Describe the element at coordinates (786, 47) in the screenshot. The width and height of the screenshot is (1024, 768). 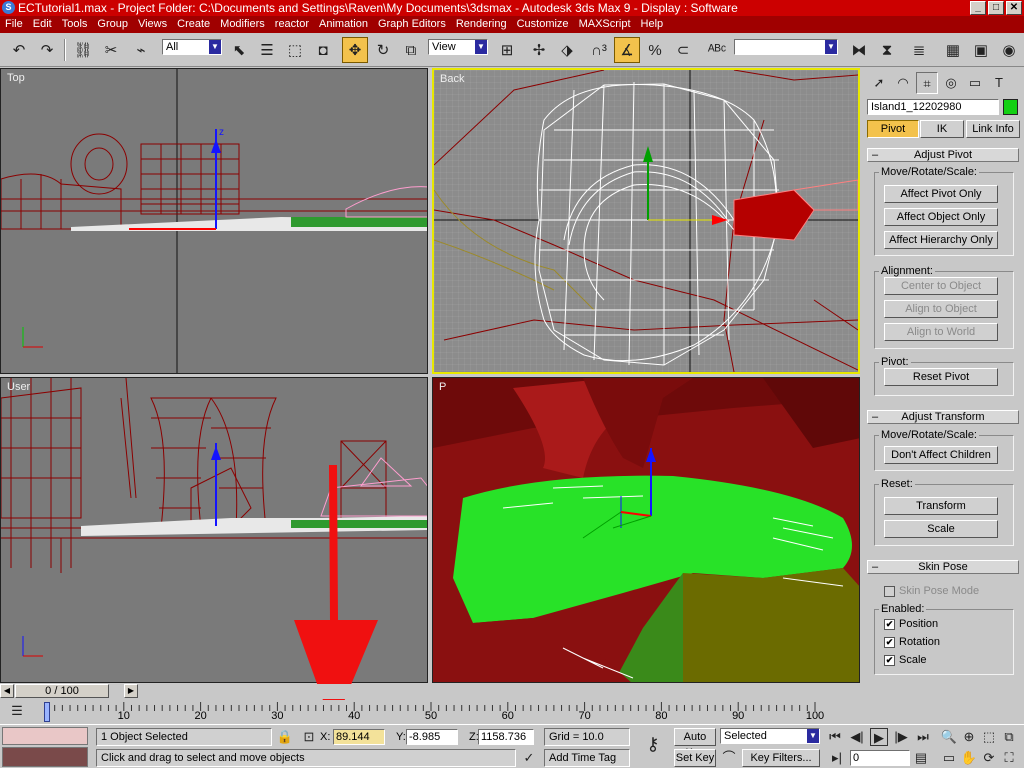
I see `named-selection-dropdown: ▼` at that location.